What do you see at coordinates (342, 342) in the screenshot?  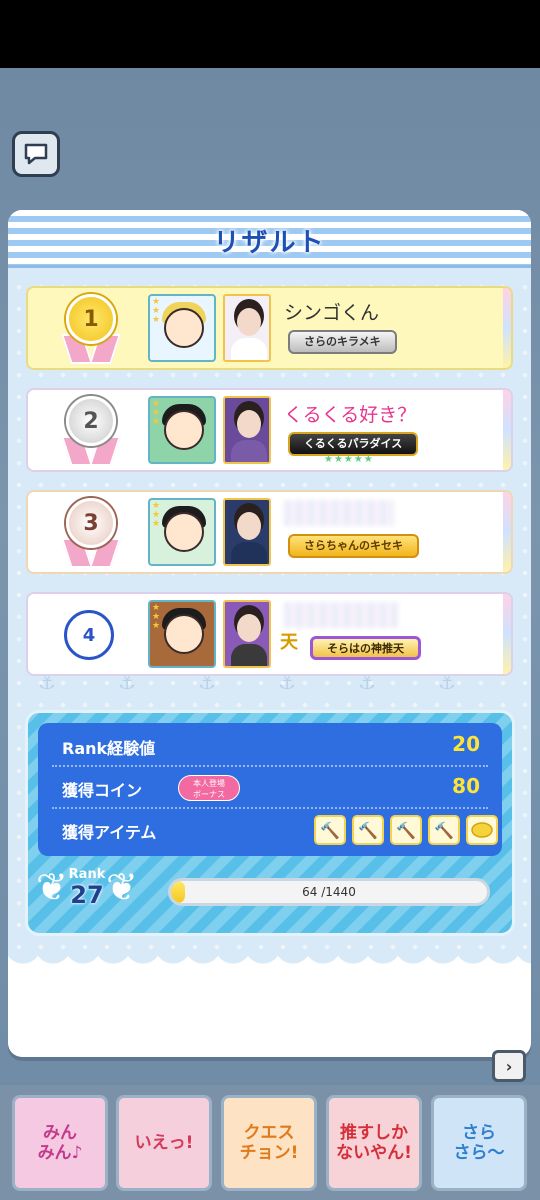 I see `title-badge: さらのキラメキ` at bounding box center [342, 342].